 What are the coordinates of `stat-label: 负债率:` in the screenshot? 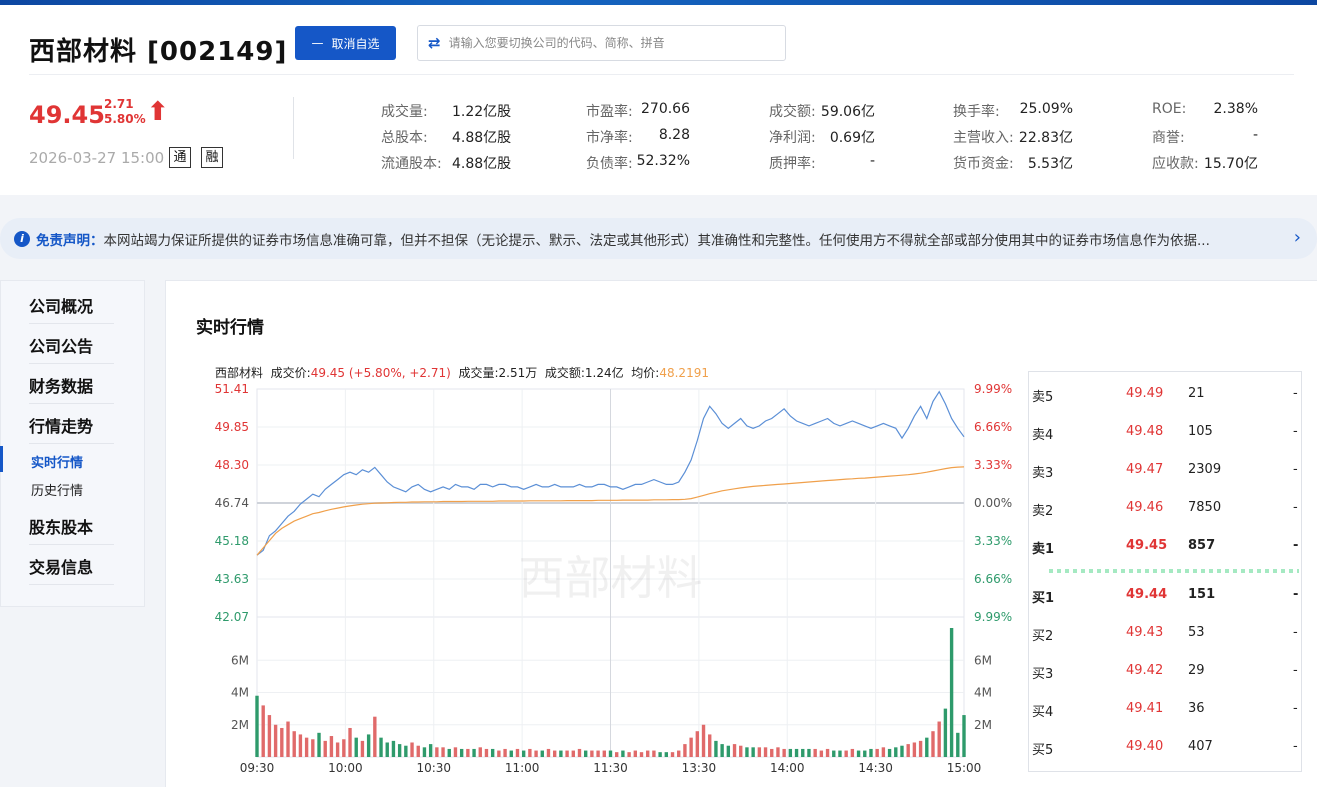 It's located at (609, 164).